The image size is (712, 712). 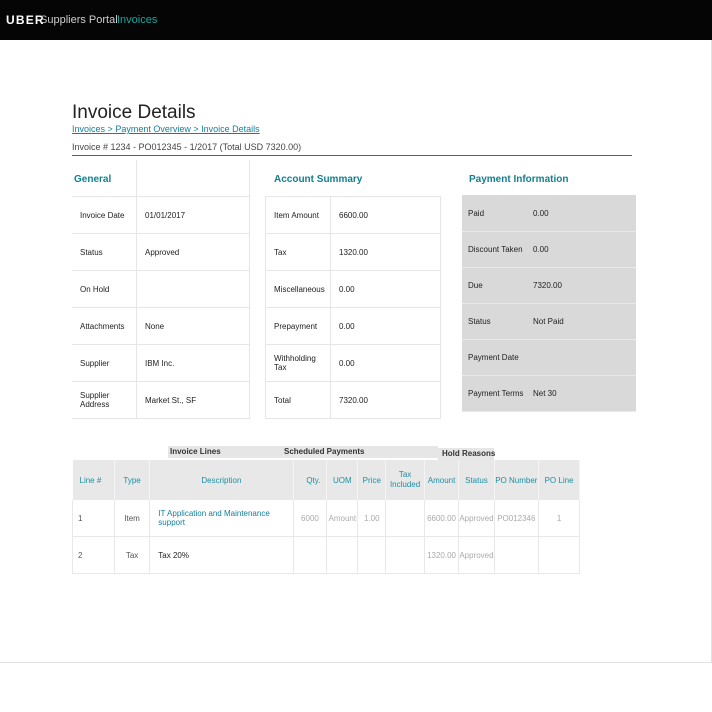 What do you see at coordinates (385, 215) in the screenshot?
I see `acct-value: 6600.00` at bounding box center [385, 215].